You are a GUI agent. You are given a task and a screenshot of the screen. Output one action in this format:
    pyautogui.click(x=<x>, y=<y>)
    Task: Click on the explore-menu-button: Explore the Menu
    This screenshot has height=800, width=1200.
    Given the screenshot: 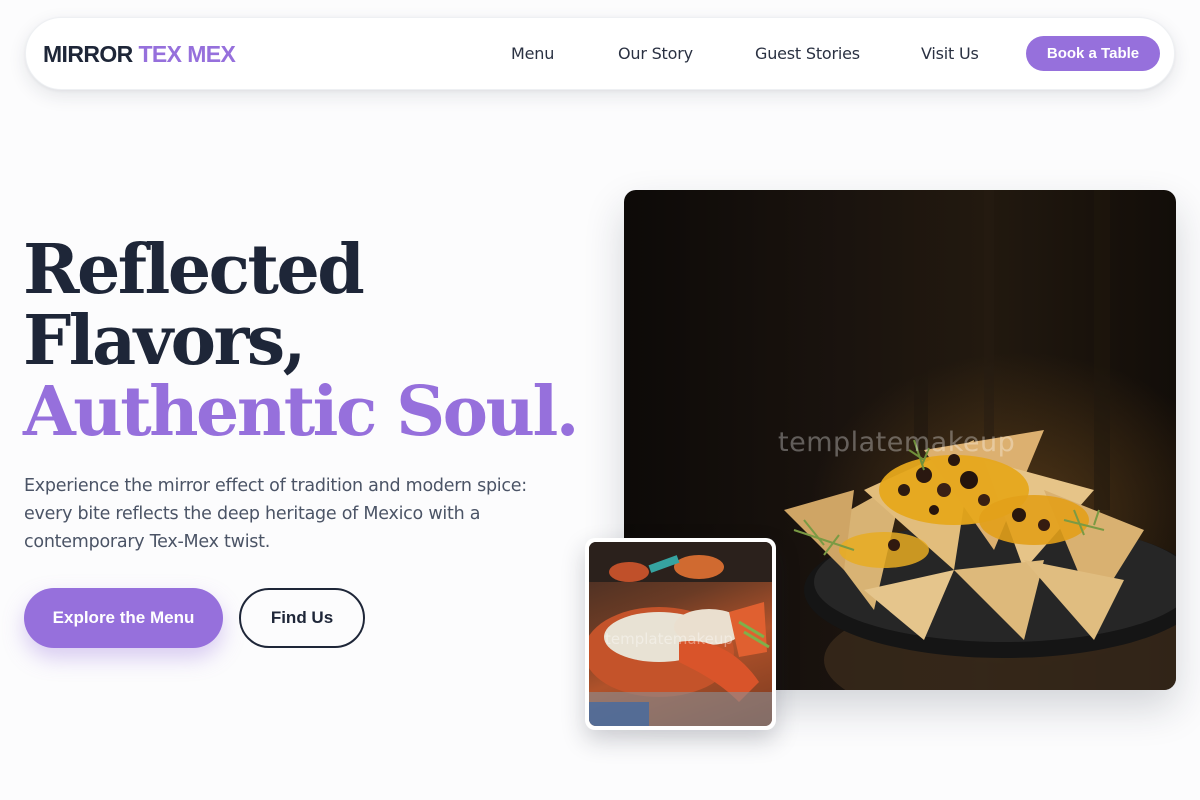 What is the action you would take?
    pyautogui.click(x=123, y=618)
    